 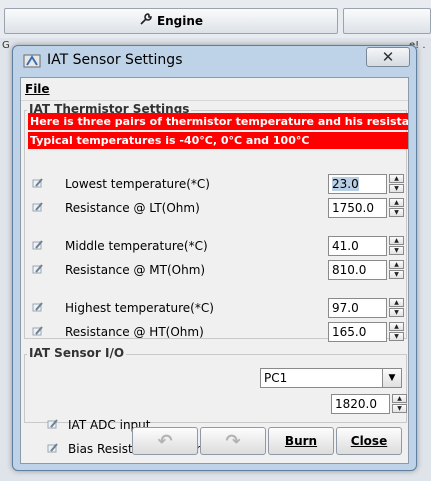 What do you see at coordinates (331, 378) in the screenshot?
I see `adc-input-select: PC1 ▼` at bounding box center [331, 378].